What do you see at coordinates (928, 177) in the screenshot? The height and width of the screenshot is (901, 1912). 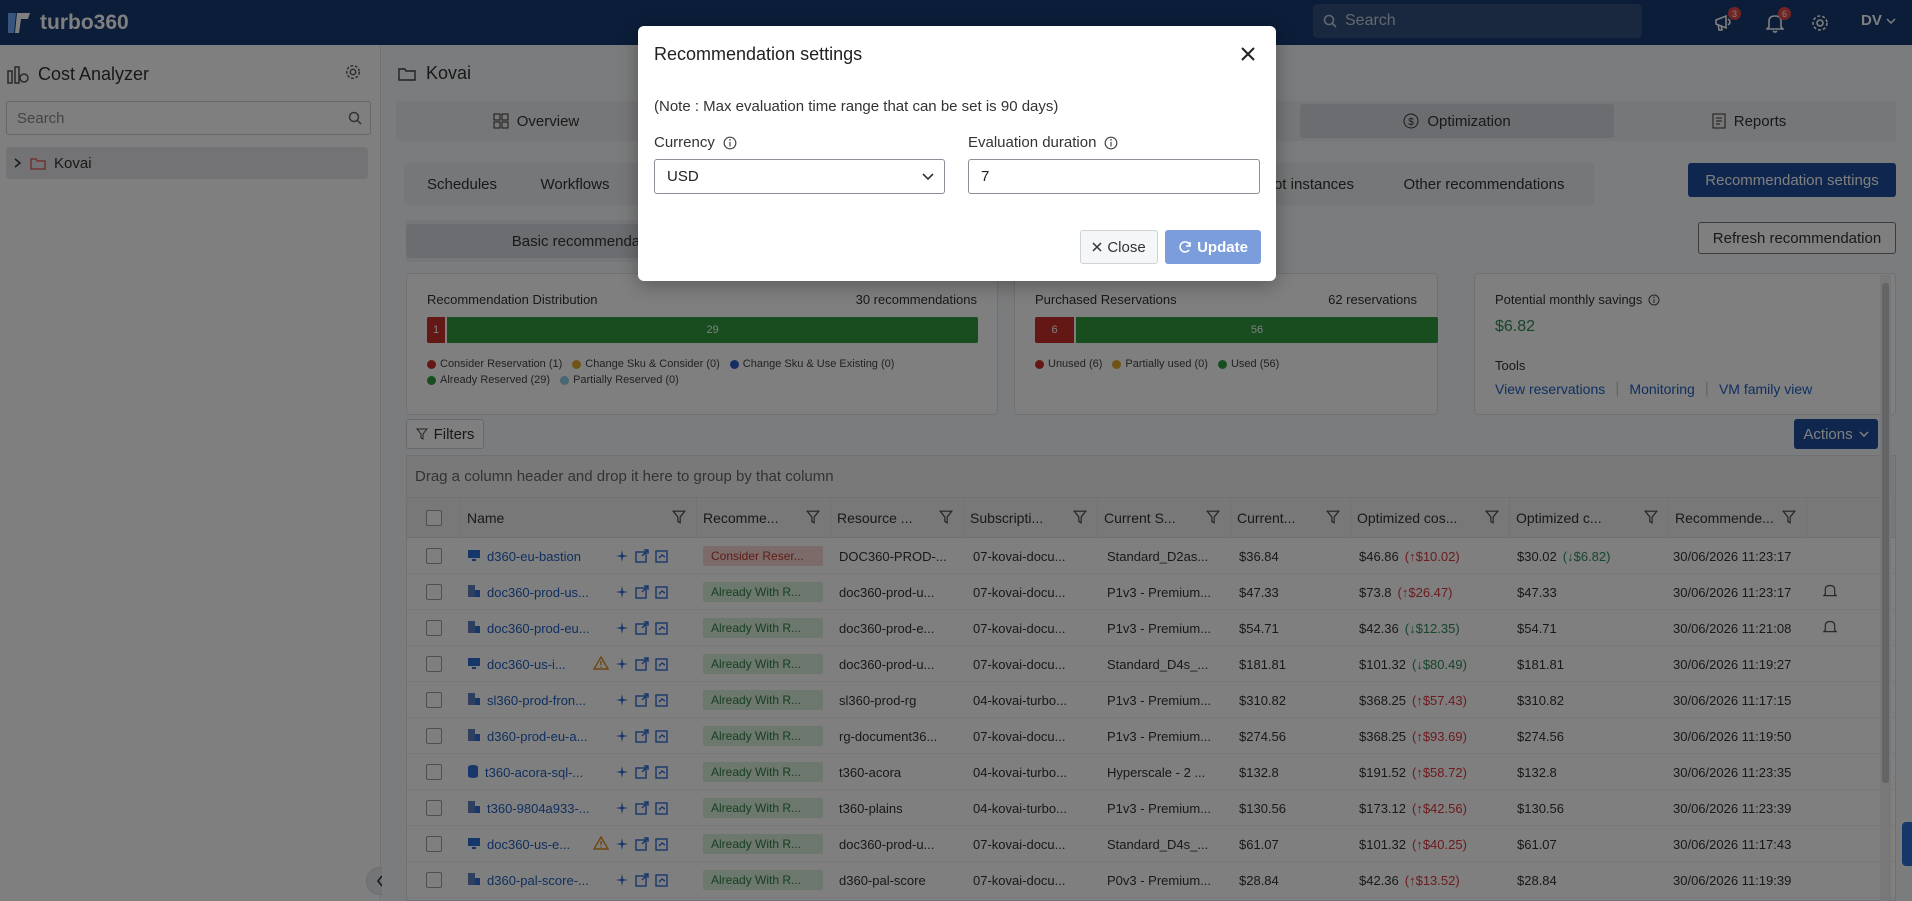 I see `chevron-down-icon` at bounding box center [928, 177].